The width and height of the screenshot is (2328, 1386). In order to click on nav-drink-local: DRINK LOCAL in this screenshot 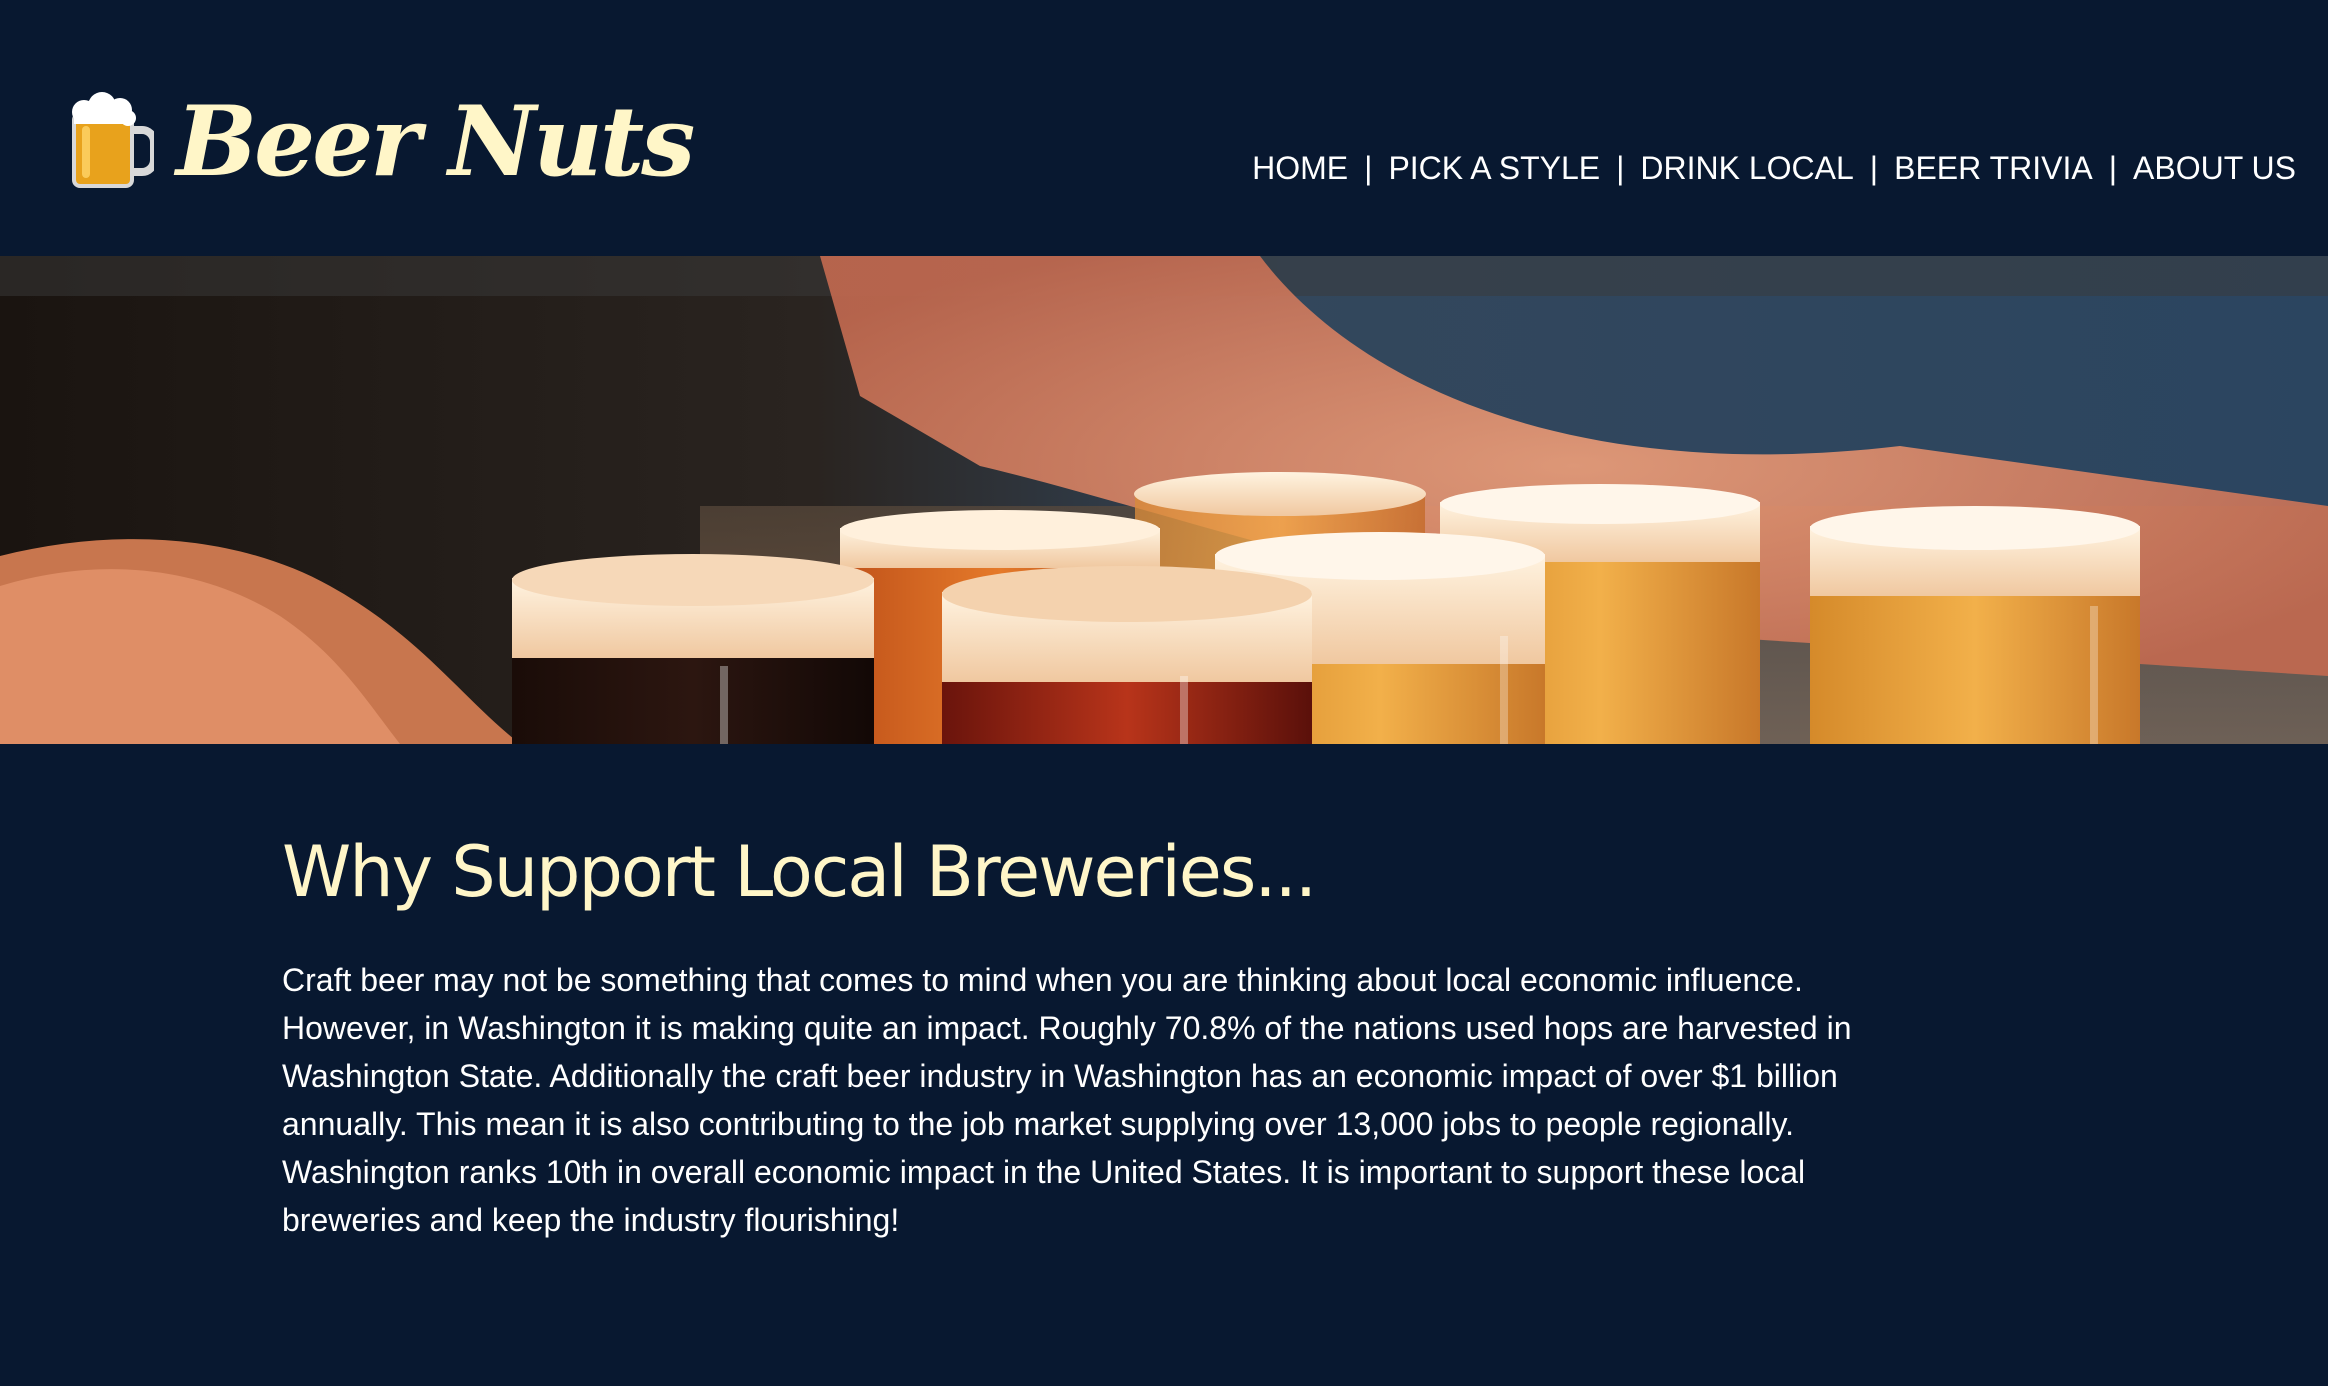, I will do `click(1746, 168)`.